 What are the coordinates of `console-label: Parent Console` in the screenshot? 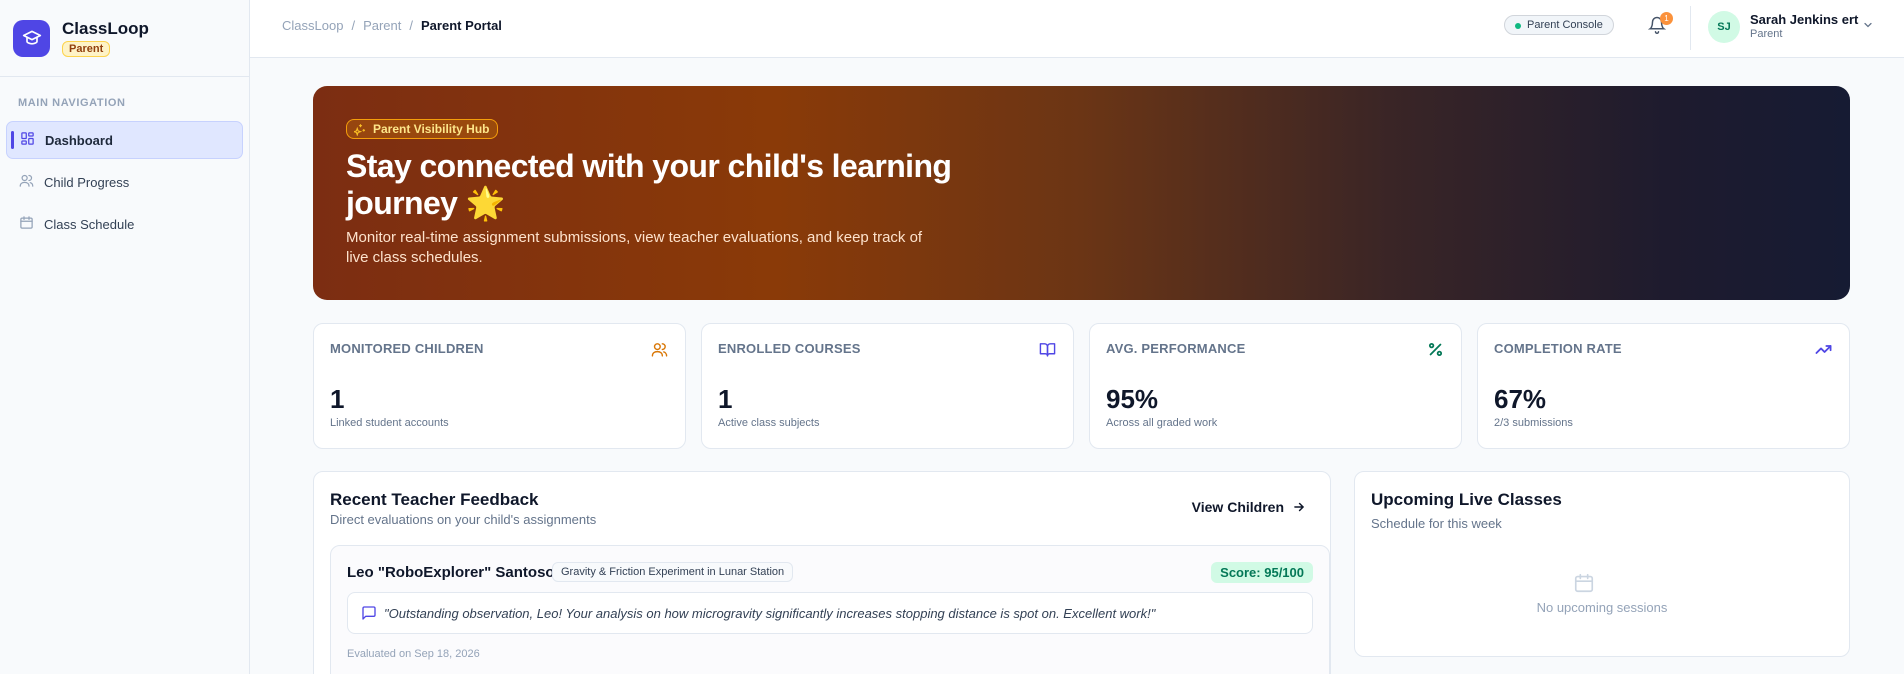 It's located at (1565, 25).